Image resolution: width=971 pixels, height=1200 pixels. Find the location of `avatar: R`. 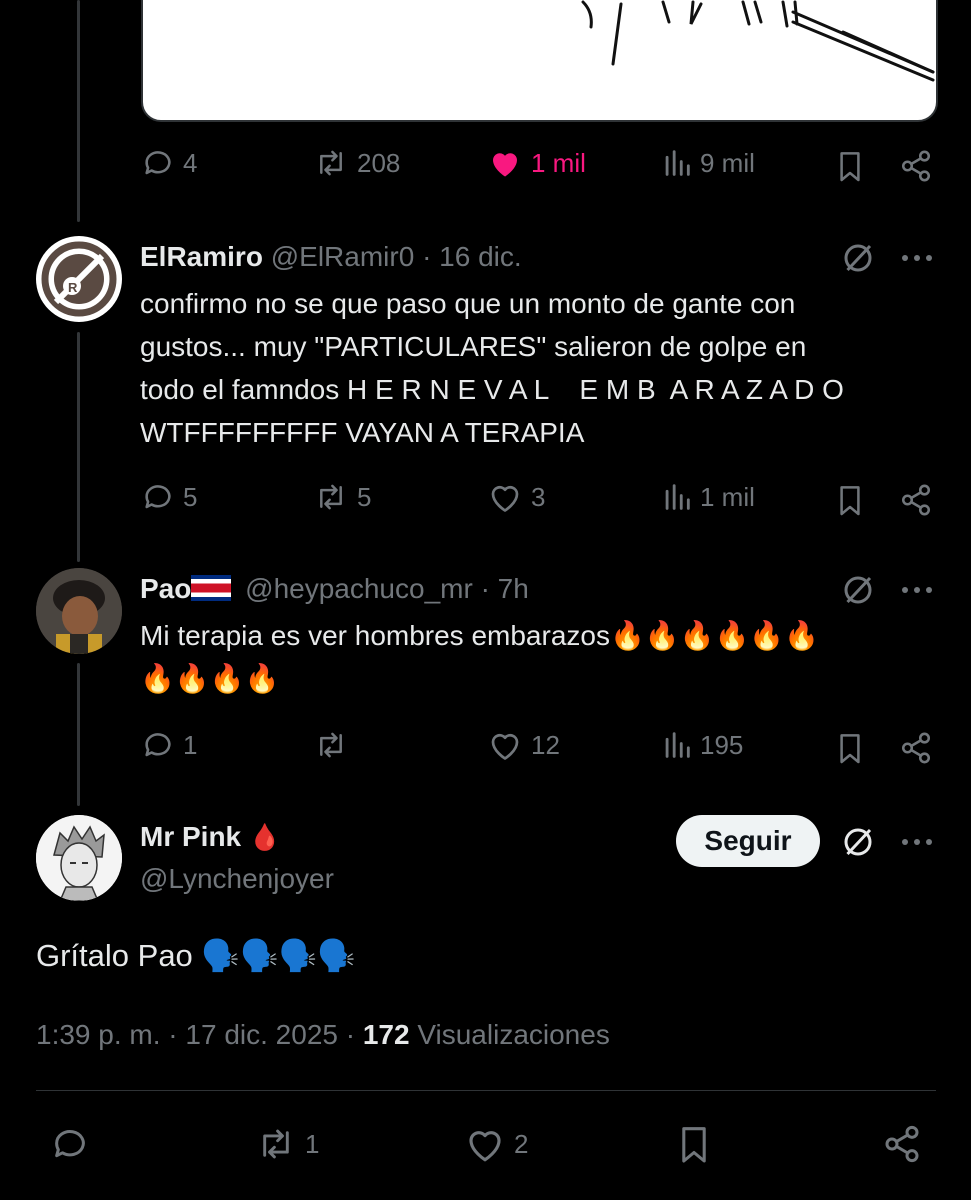

avatar: R is located at coordinates (79, 279).